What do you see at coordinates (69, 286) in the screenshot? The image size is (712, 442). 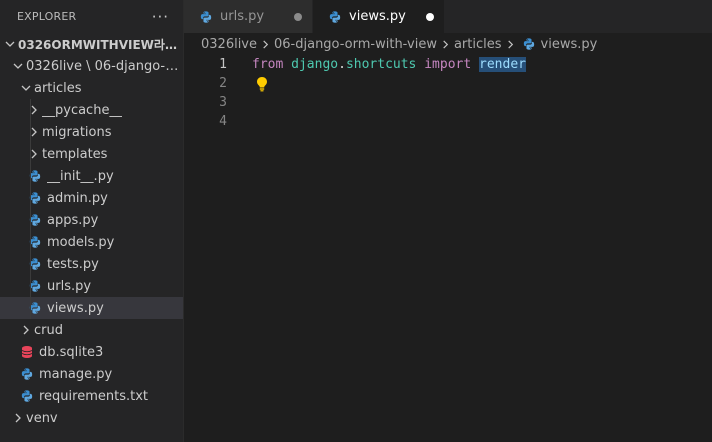 I see `file-label: urls.py` at bounding box center [69, 286].